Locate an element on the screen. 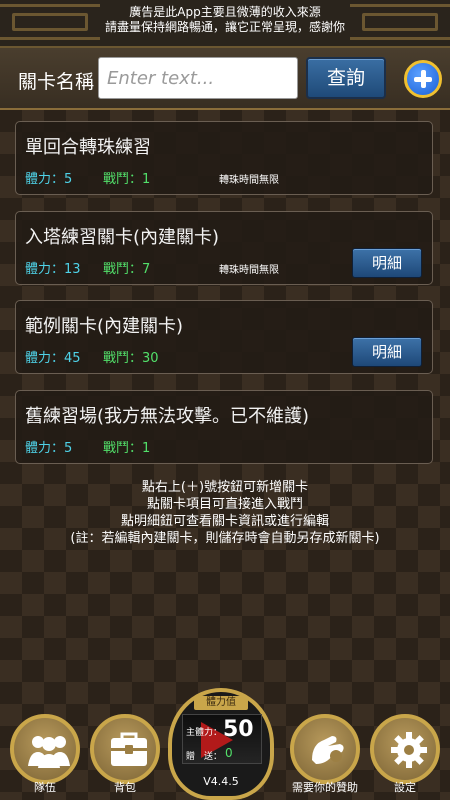 This screenshot has width=450, height=800. main-stamina-label: 主體力： is located at coordinates (204, 733).